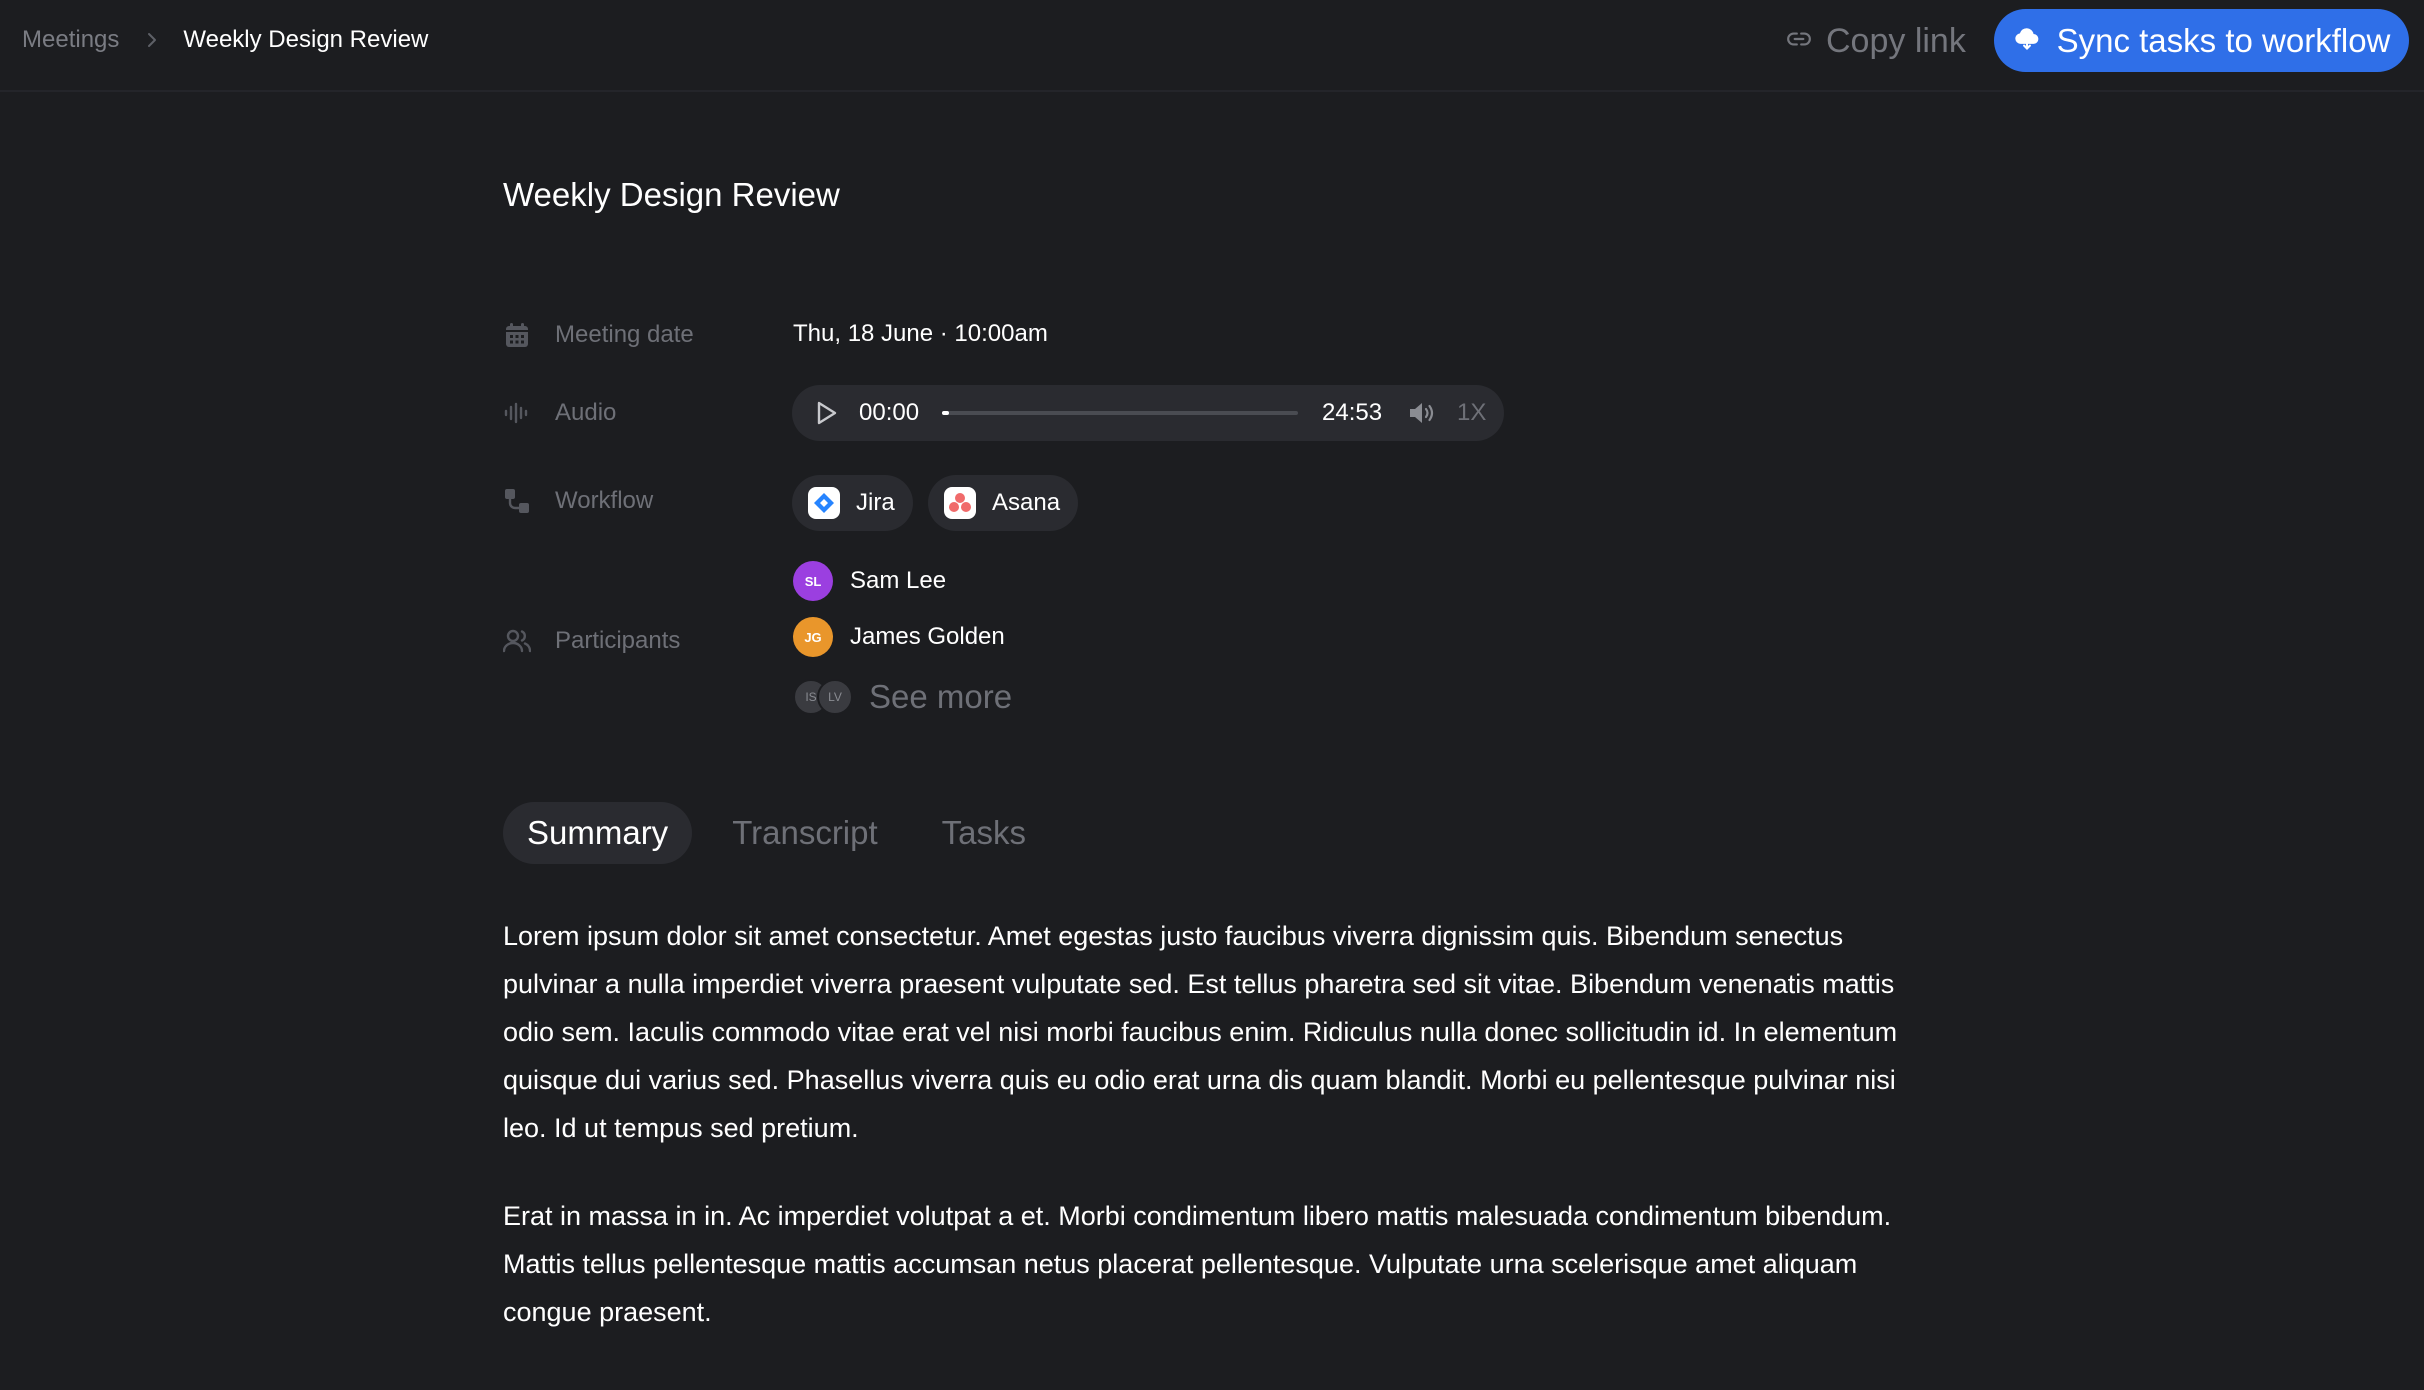 The image size is (2424, 1390). What do you see at coordinates (946, 413) in the screenshot?
I see `audio-progress-fill` at bounding box center [946, 413].